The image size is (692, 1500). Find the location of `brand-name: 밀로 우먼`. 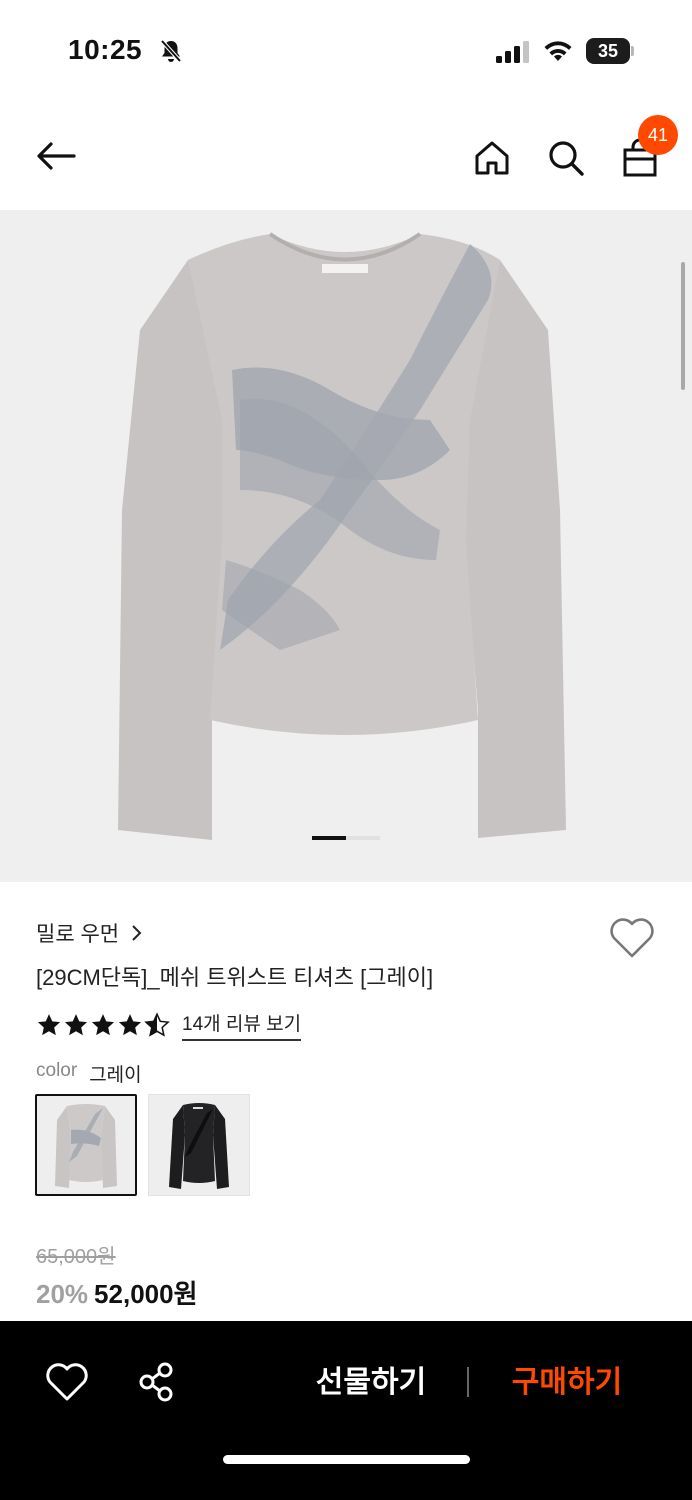

brand-name: 밀로 우먼 is located at coordinates (78, 934).